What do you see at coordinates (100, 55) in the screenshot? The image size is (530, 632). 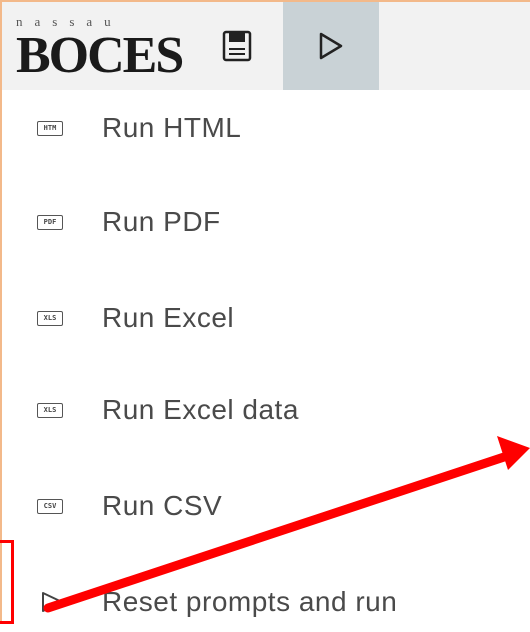 I see `logo-big-text: BOCES` at bounding box center [100, 55].